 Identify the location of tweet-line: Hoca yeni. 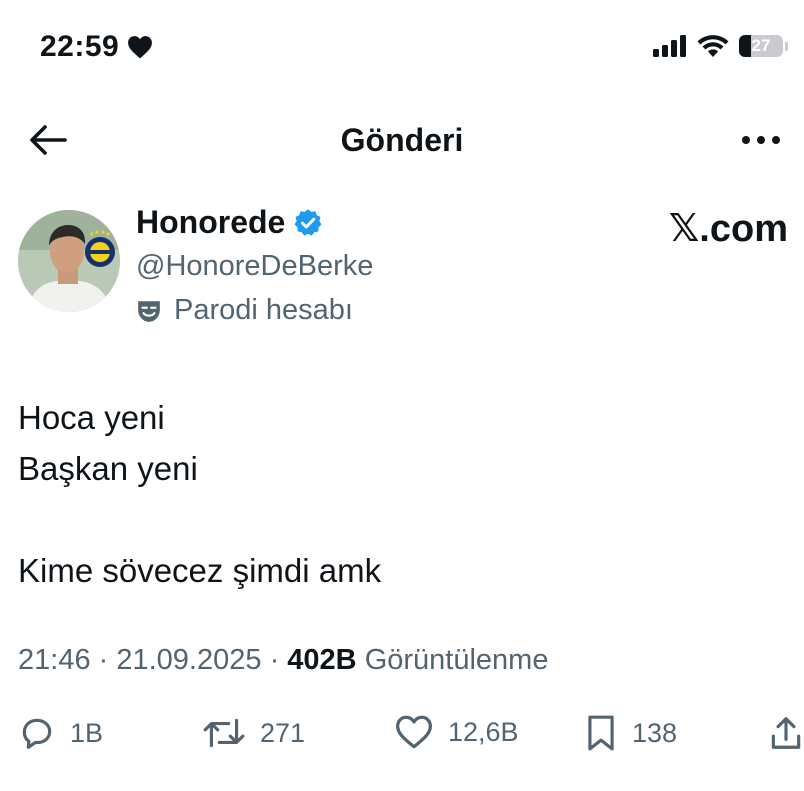
(91, 417).